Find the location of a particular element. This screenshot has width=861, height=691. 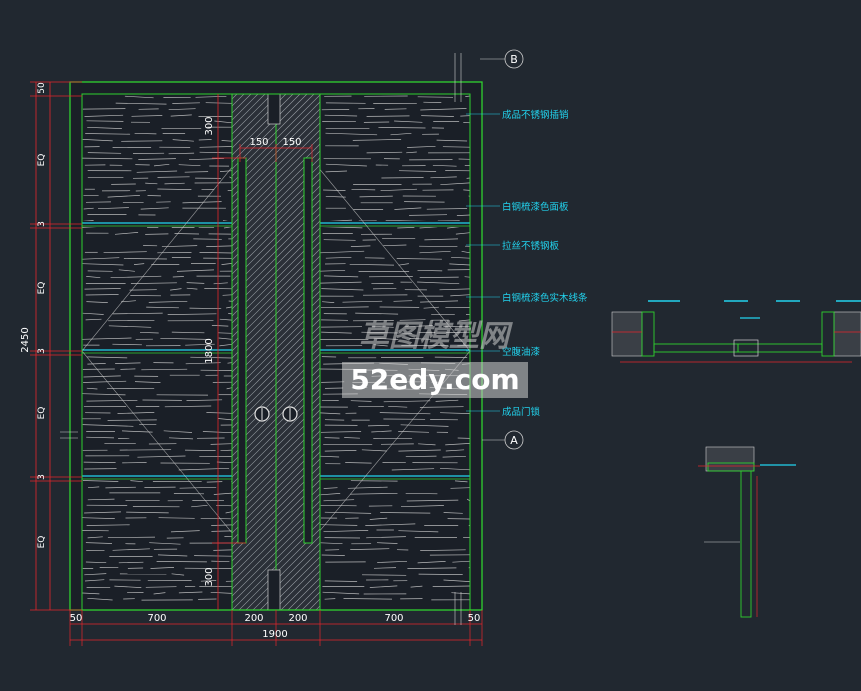

dim-left-5: EQ is located at coordinates (42, 413).